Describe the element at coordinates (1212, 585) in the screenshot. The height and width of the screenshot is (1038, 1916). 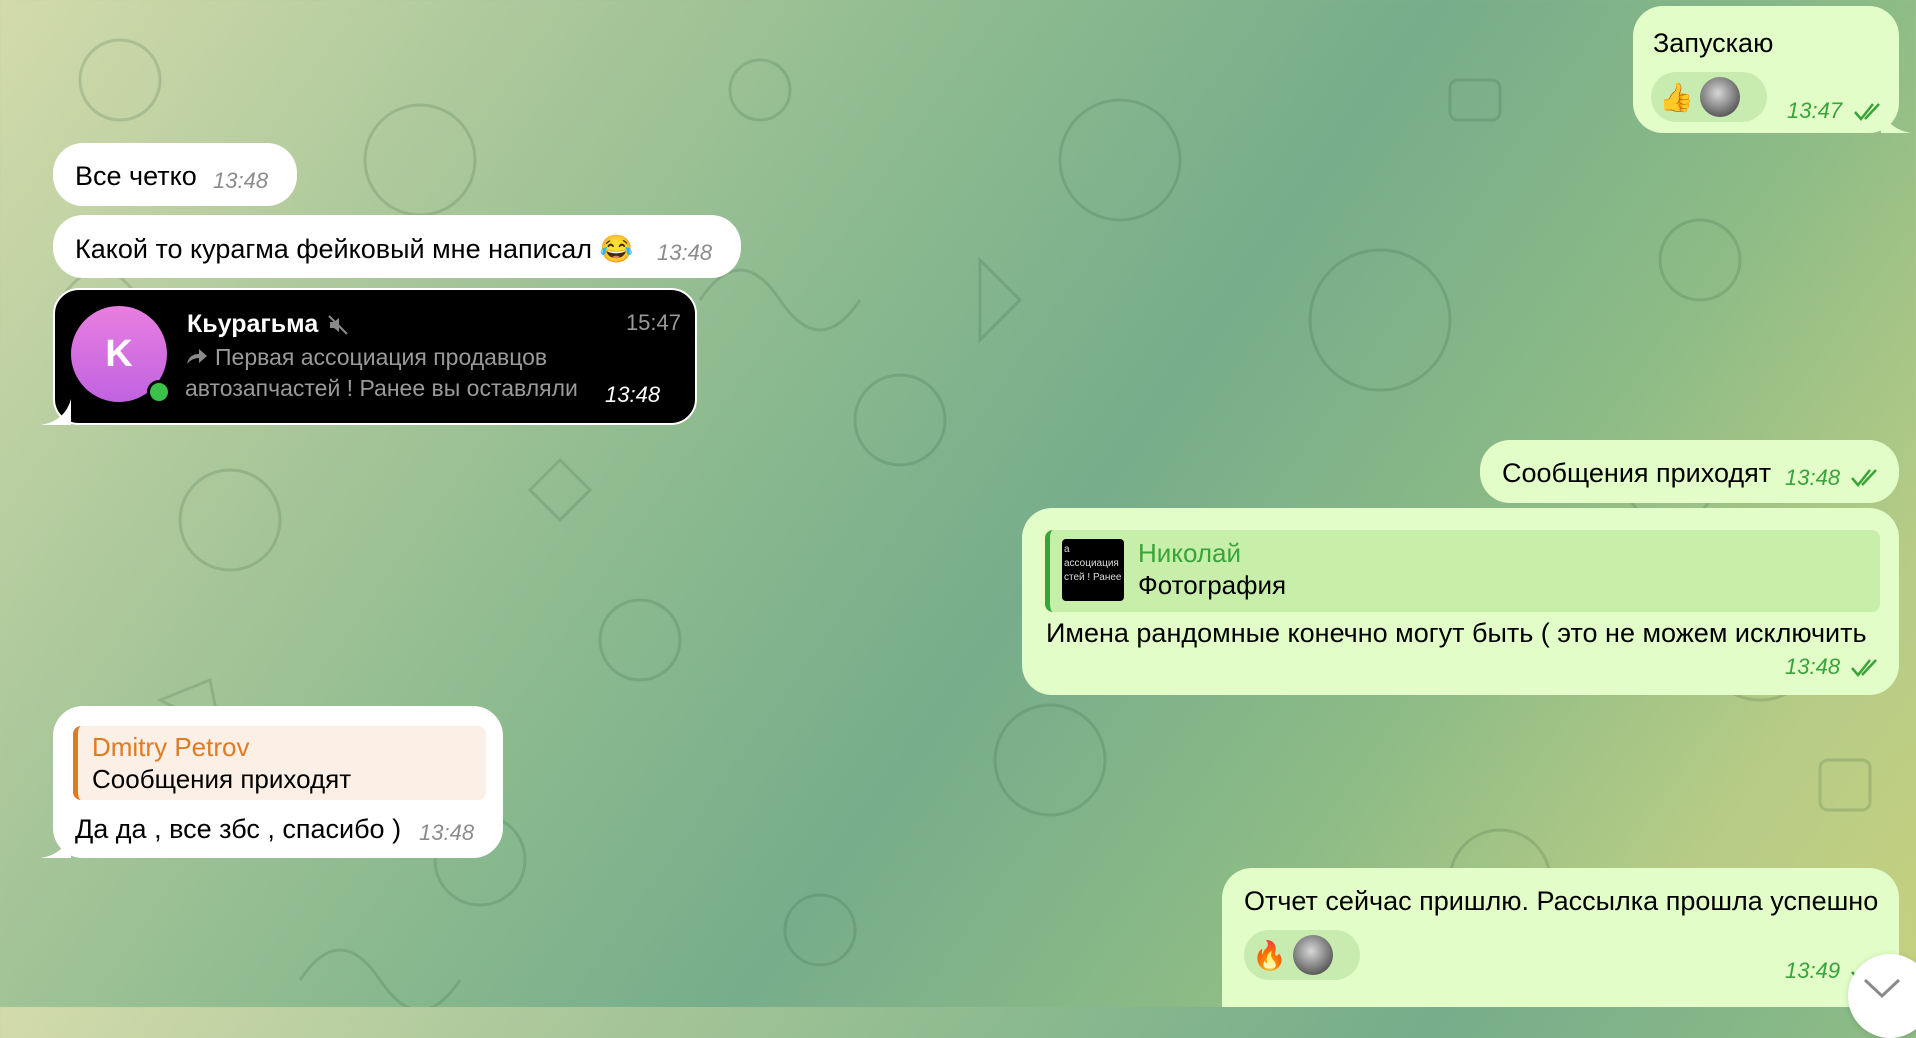
I see `reply-text: Фотография` at that location.